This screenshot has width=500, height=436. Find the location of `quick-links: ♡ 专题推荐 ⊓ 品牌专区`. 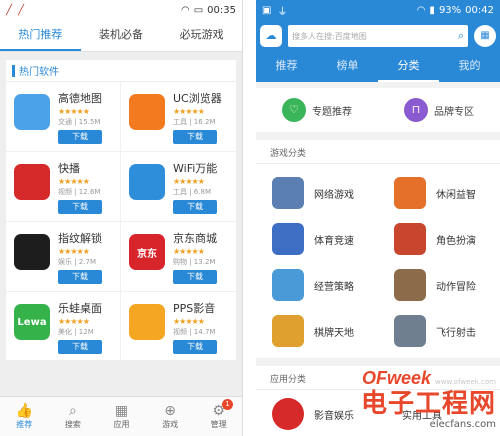

quick-links: ♡ 专题推荐 ⊓ 品牌专区 is located at coordinates (378, 110).